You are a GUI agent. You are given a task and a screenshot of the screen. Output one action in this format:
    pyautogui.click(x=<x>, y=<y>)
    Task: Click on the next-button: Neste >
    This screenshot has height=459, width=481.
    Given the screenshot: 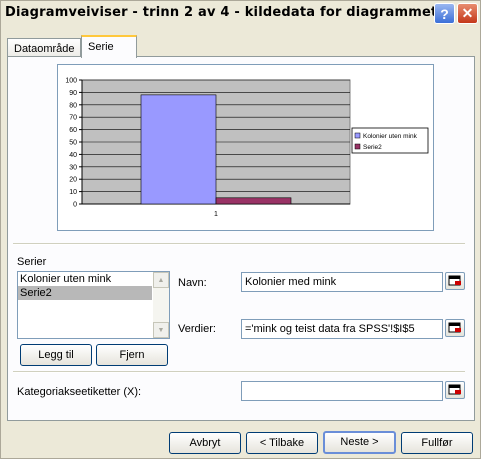 What is the action you would take?
    pyautogui.click(x=359, y=442)
    